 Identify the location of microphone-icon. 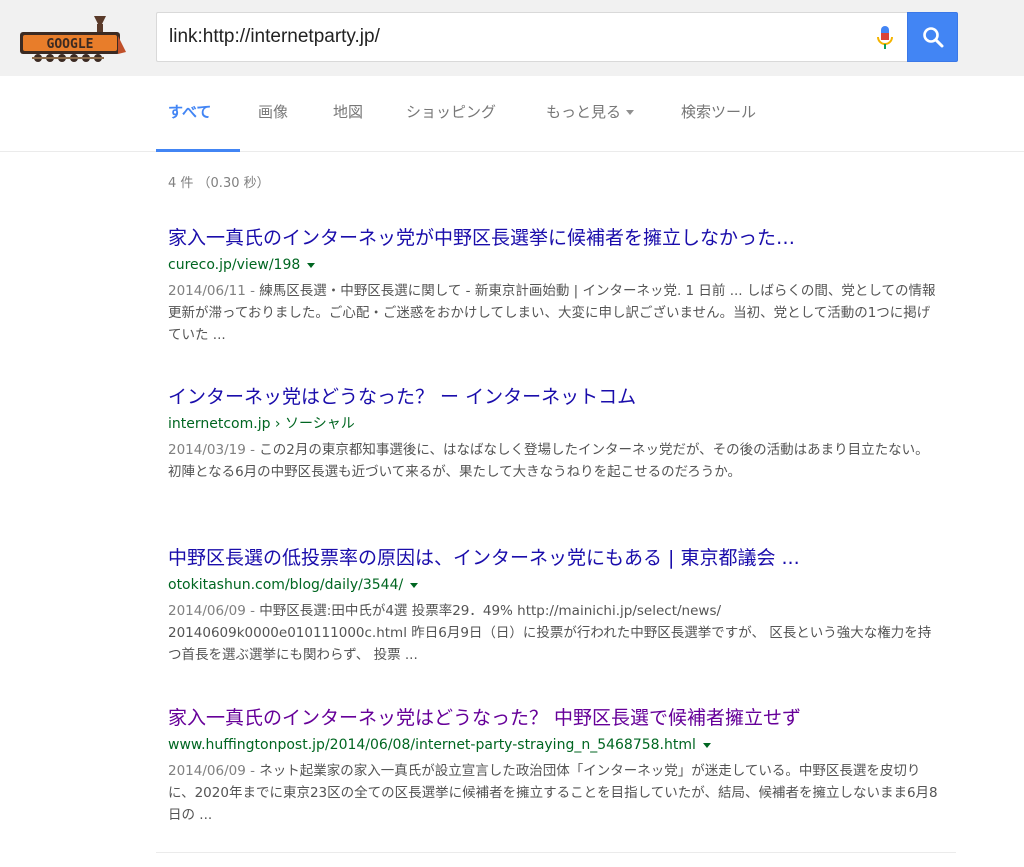
(885, 38).